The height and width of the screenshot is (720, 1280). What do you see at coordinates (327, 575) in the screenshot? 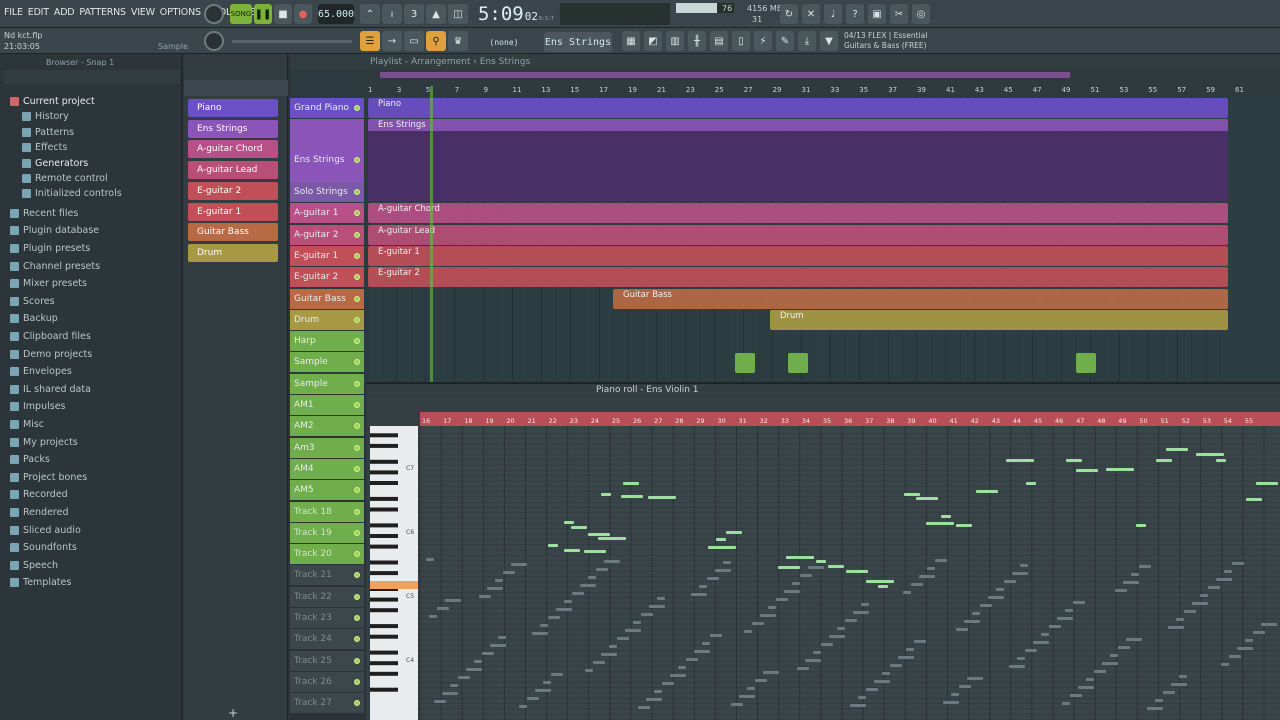
I see `track-header: Track 21` at bounding box center [327, 575].